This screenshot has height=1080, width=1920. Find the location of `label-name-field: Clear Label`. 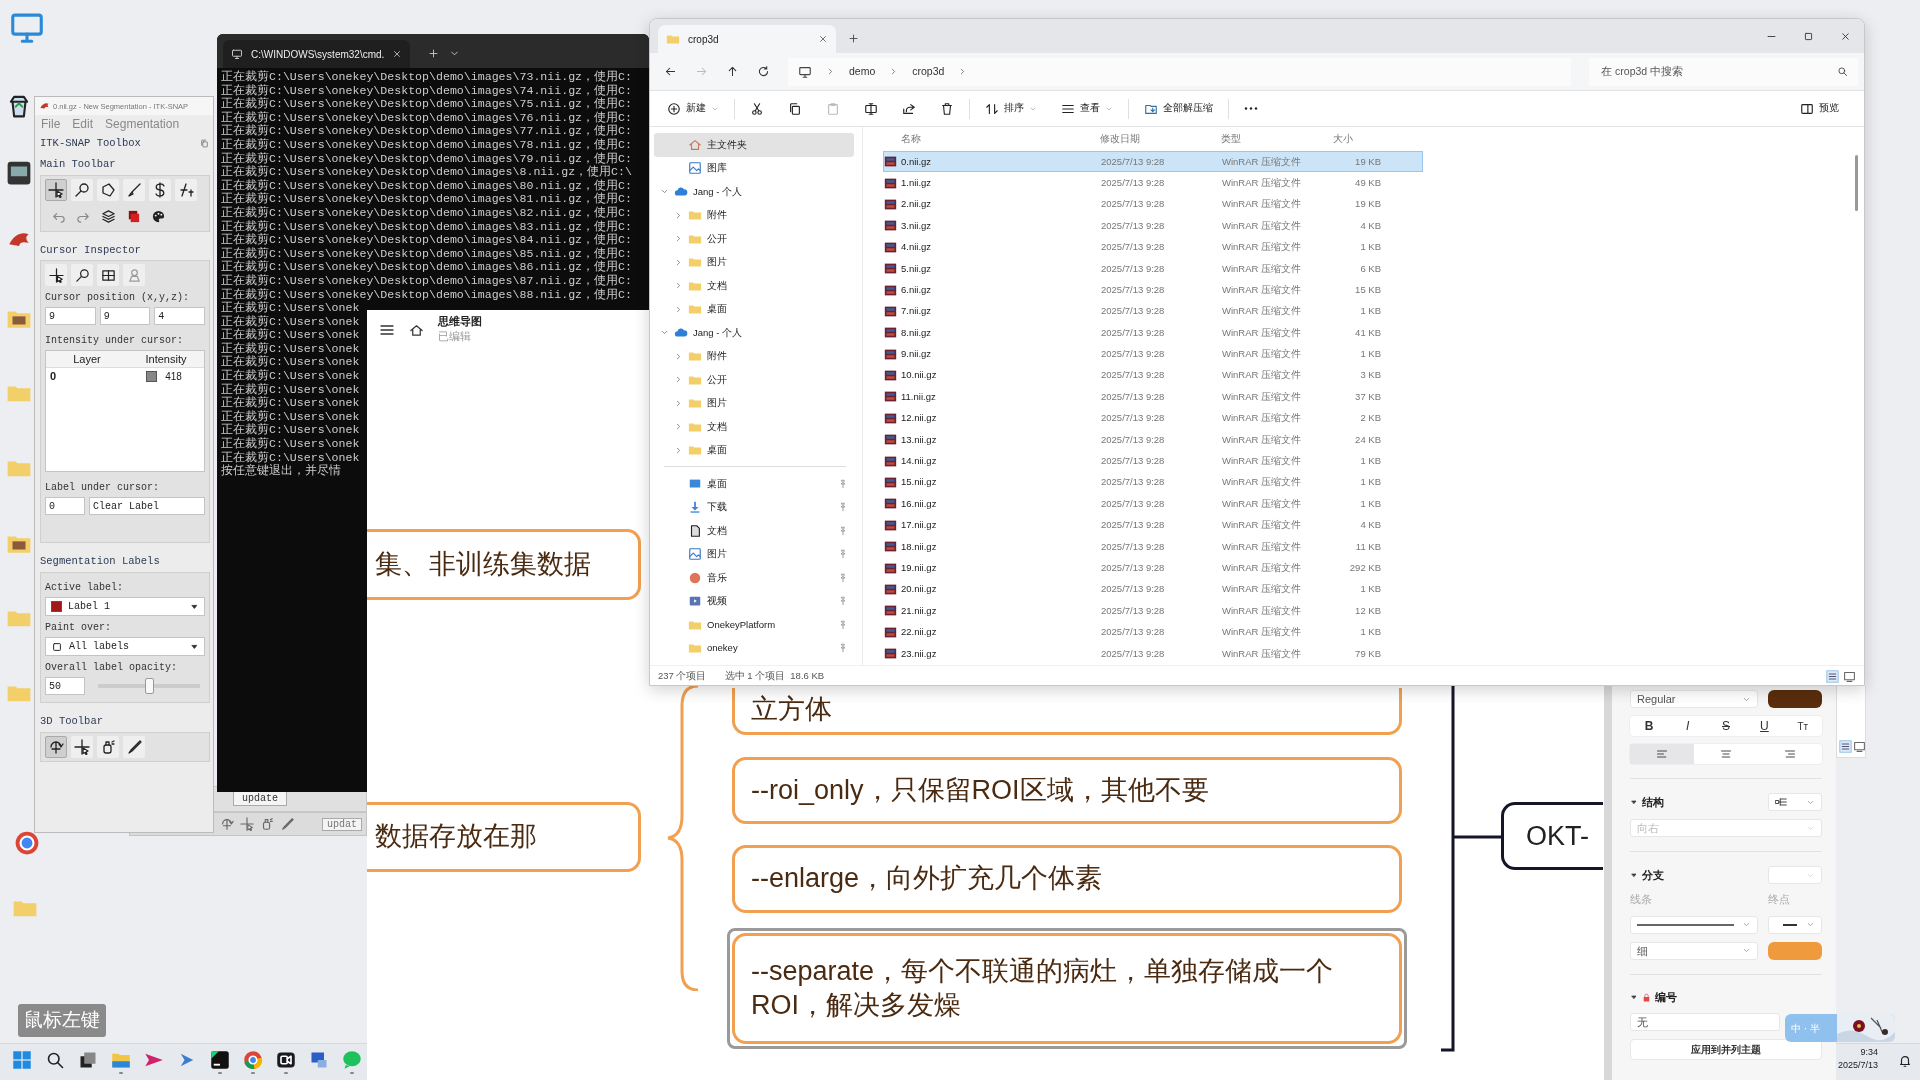

label-name-field: Clear Label is located at coordinates (147, 506).